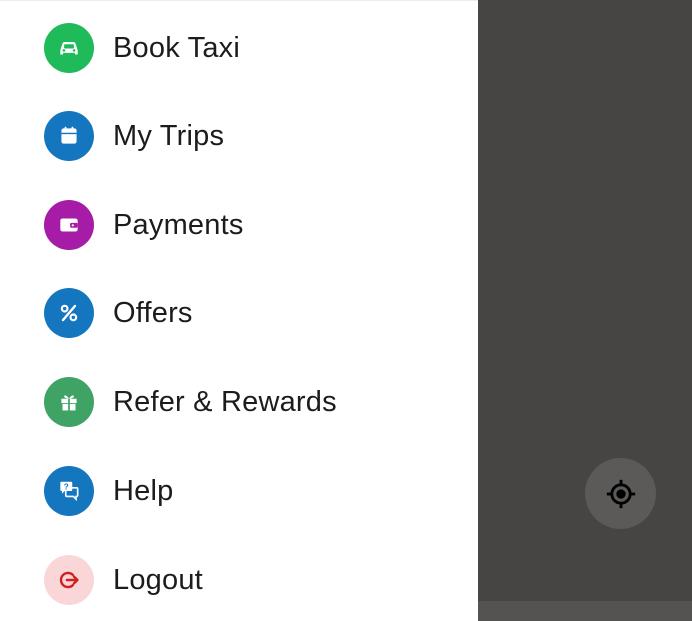 Image resolution: width=692 pixels, height=621 pixels. Describe the element at coordinates (158, 579) in the screenshot. I see `menu-item-label: Logout` at that location.